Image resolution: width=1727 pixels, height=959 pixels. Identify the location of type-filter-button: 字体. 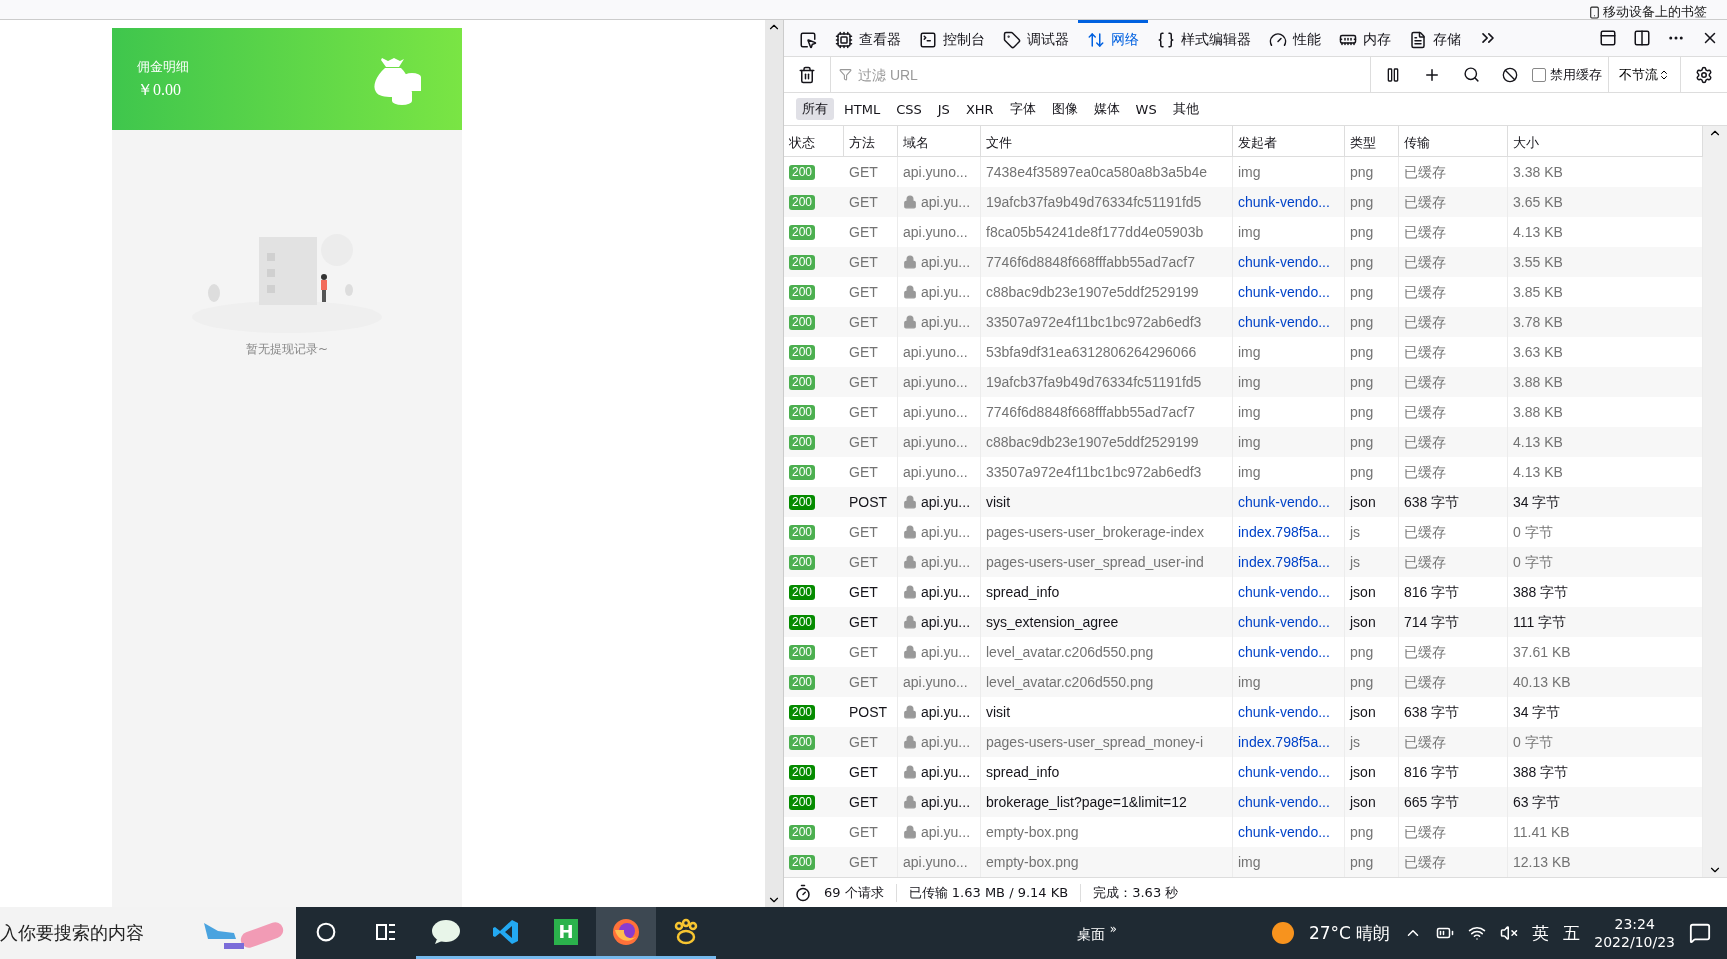
(1022, 109).